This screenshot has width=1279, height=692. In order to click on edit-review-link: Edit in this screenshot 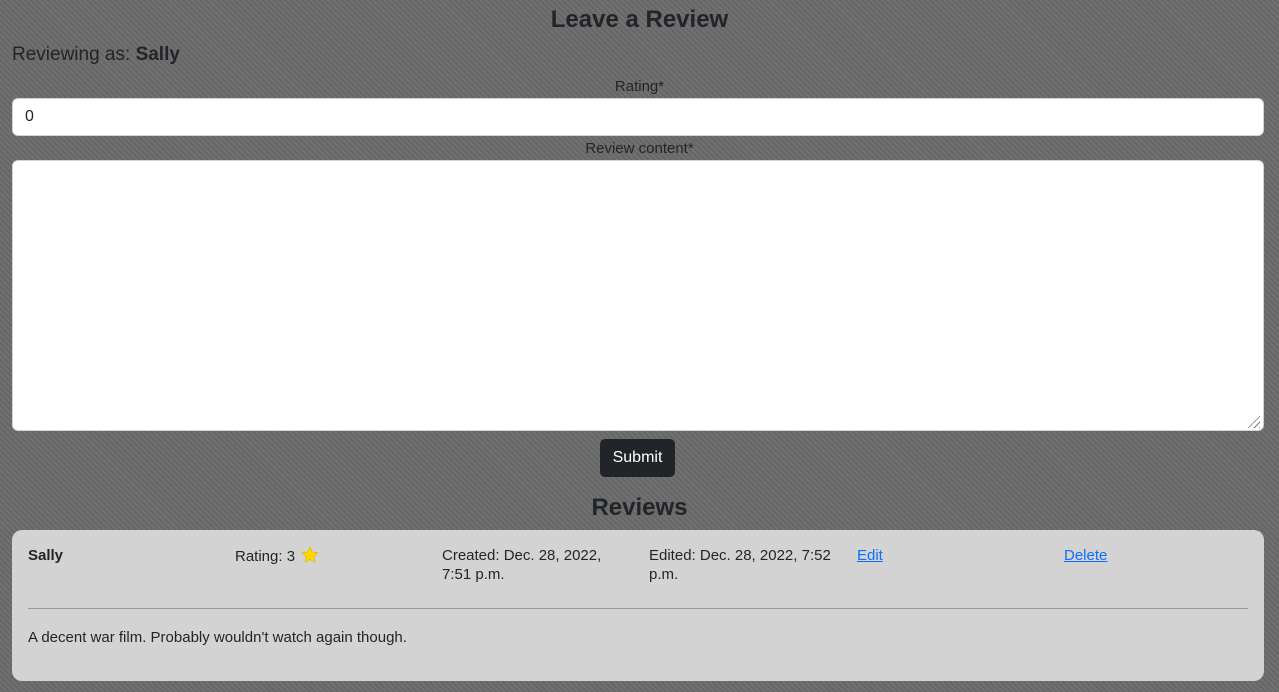, I will do `click(870, 555)`.